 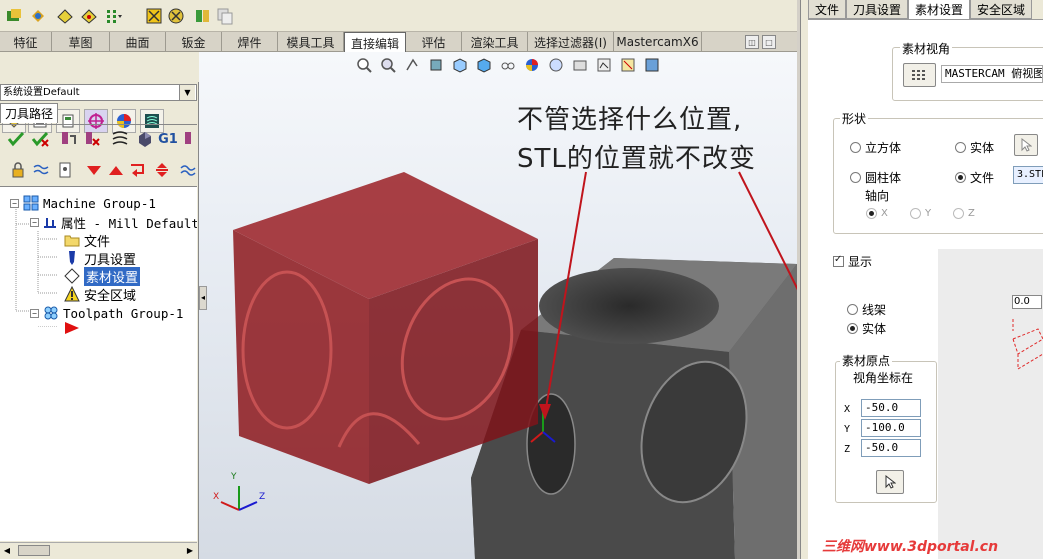 I want to click on tab-selection-filter: 选择过滤器(I), so click(x=571, y=42).